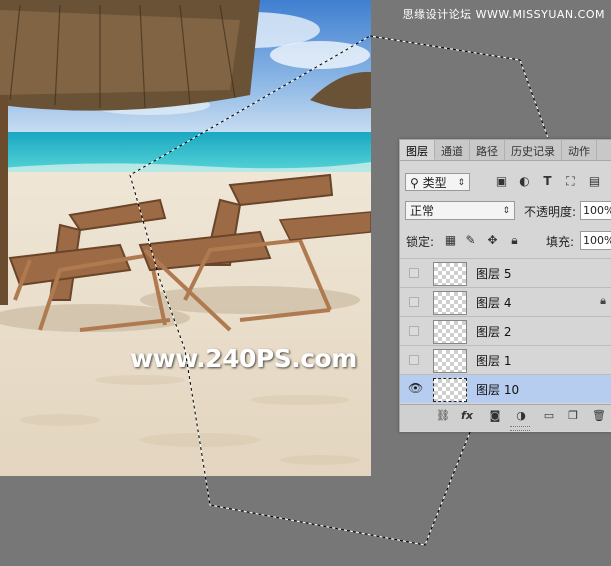 The width and height of the screenshot is (611, 566). What do you see at coordinates (434, 183) in the screenshot?
I see `filter-kind-label: 类型` at bounding box center [434, 183].